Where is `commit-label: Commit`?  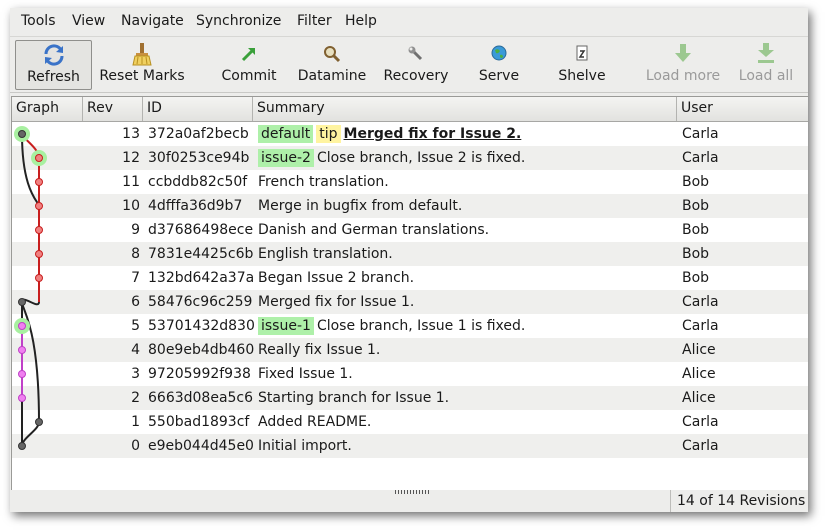 commit-label: Commit is located at coordinates (249, 76).